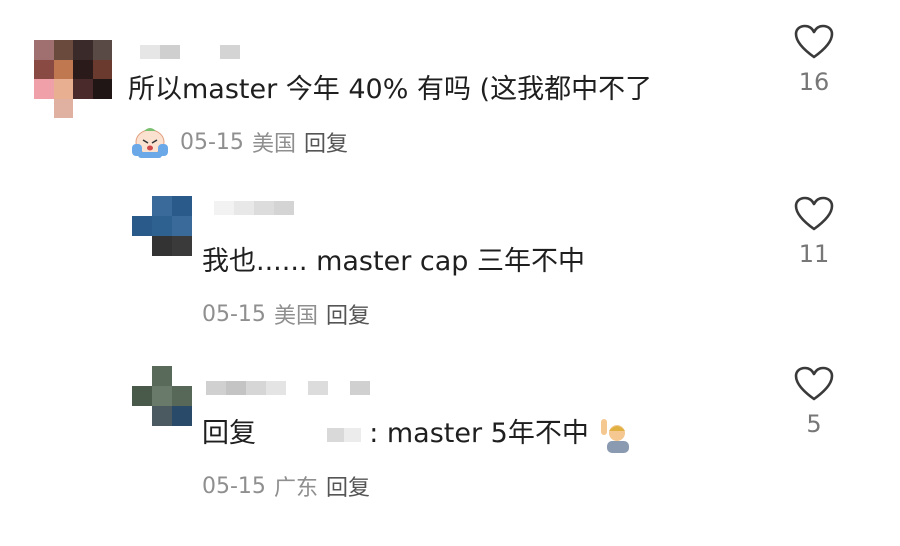  I want to click on like-count: 11, so click(814, 254).